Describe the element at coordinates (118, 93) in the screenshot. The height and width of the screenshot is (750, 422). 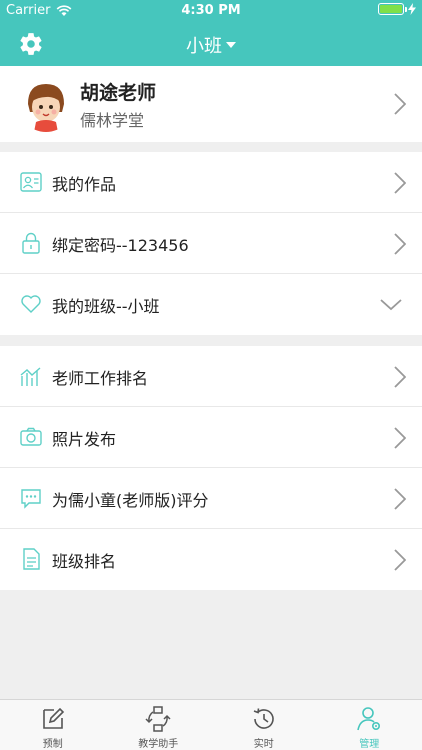
I see `teacher-name: 胡途老师` at that location.